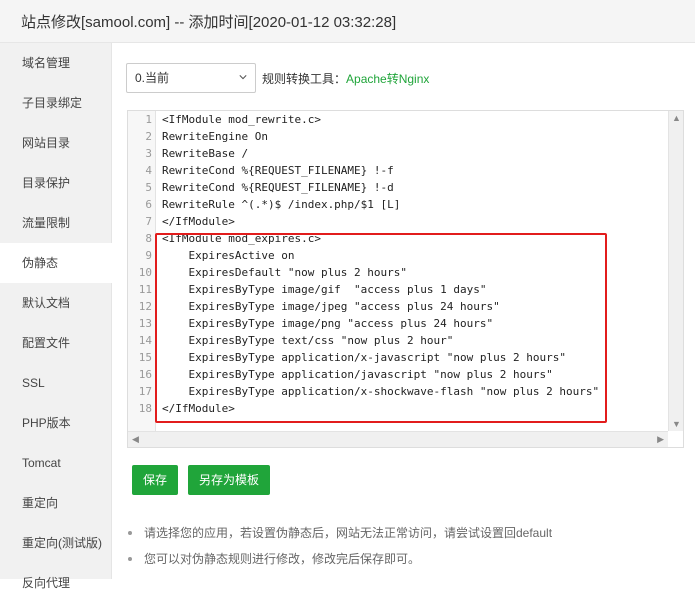  What do you see at coordinates (191, 78) in the screenshot?
I see `rewrite-template-select: 0.当前` at bounding box center [191, 78].